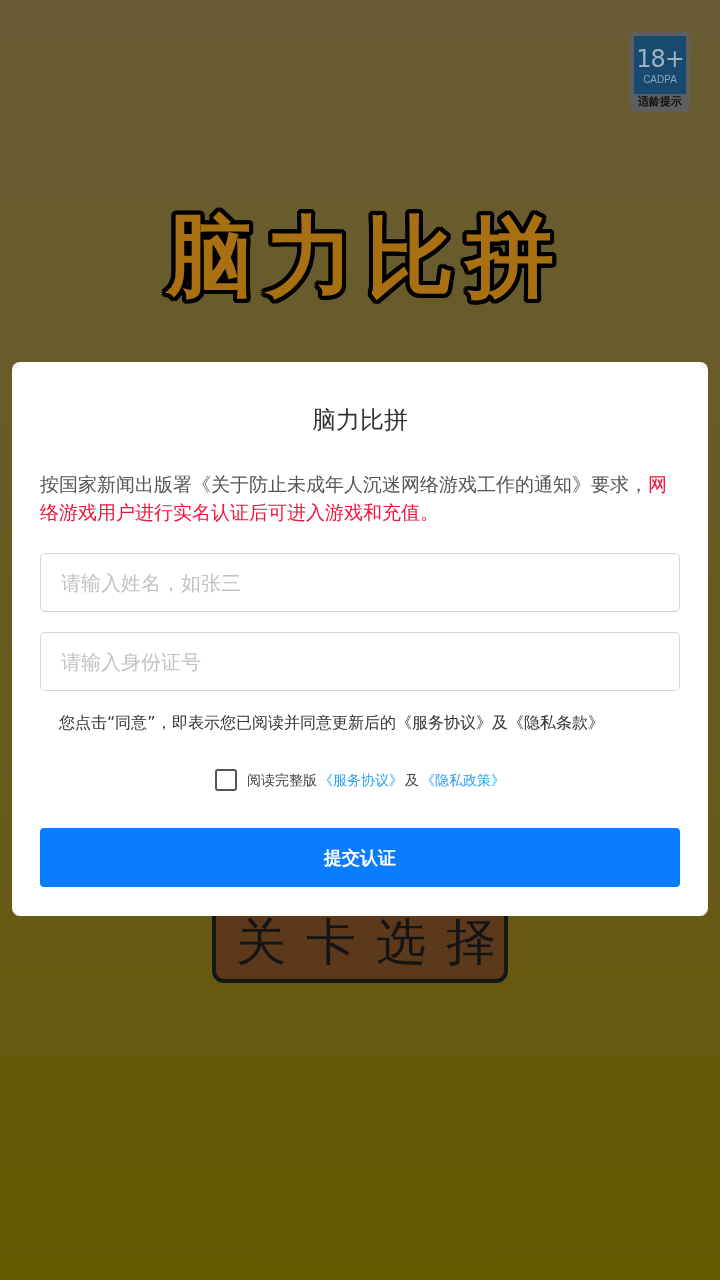  I want to click on agreement-text: 阅读完整版, so click(282, 780).